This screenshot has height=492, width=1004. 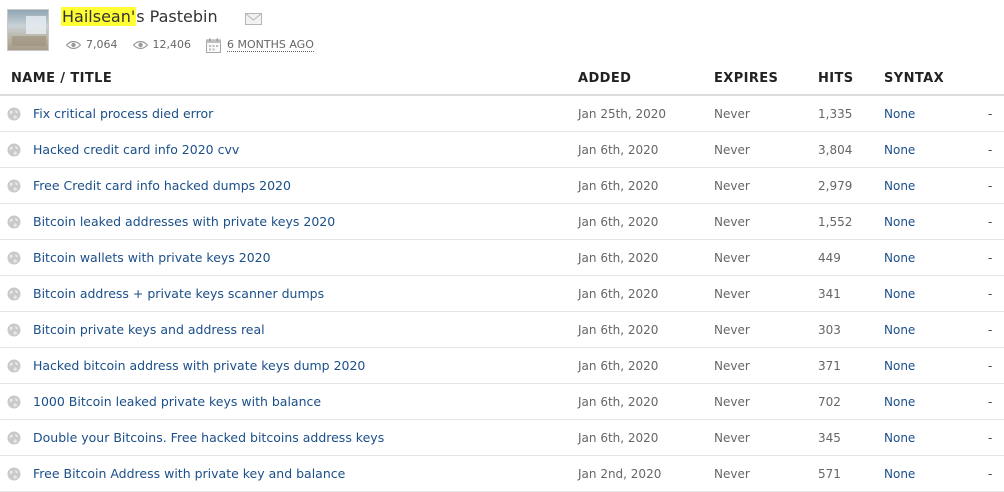 I want to click on paste-title-link: Fix critical process died error, so click(x=123, y=114).